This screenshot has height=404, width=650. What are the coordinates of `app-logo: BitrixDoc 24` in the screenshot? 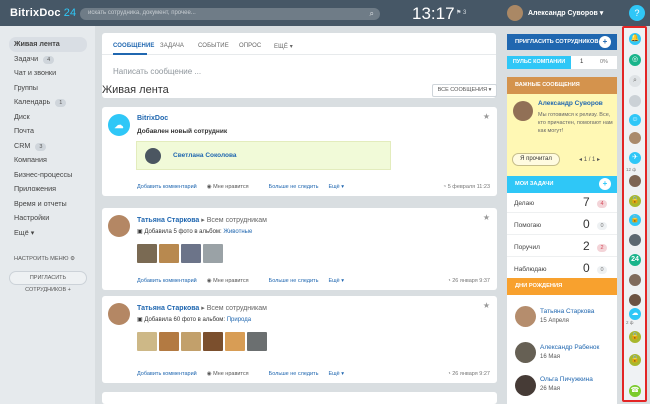 It's located at (43, 13).